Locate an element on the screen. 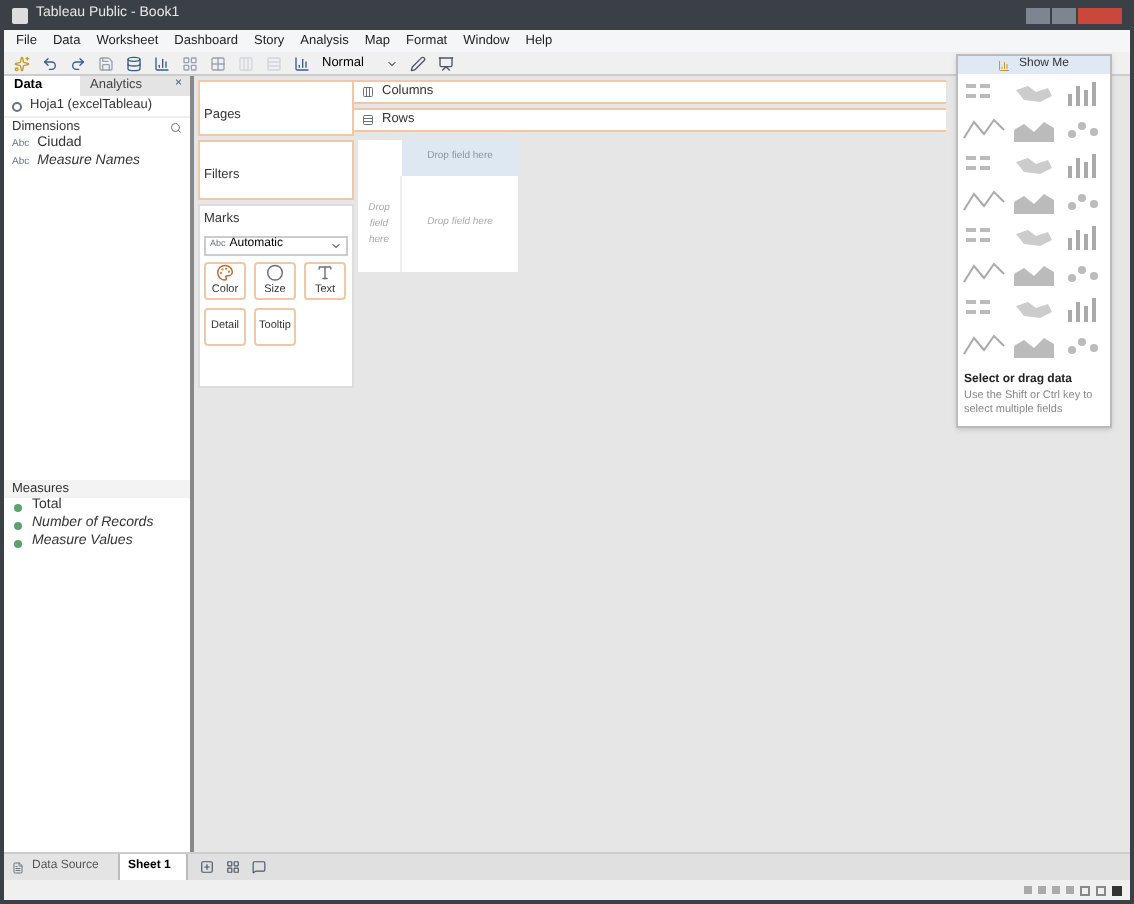 This screenshot has width=1134, height=904. chart-icon is located at coordinates (302, 63).